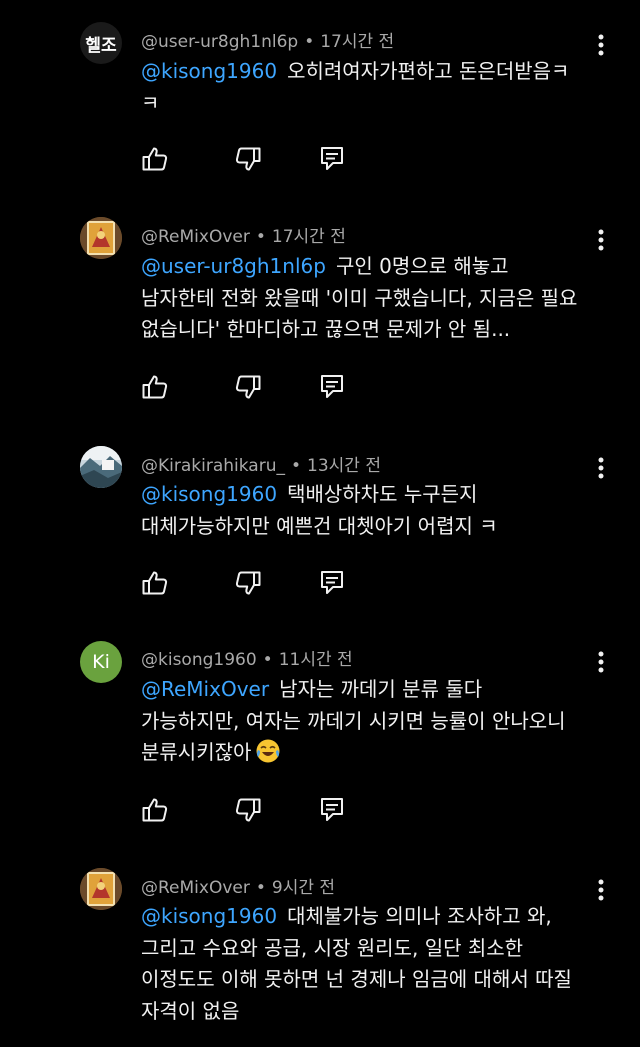 This screenshot has width=640, height=1047. I want to click on comment-meta: @user-ur8gh1nl6p • 17시간 전, so click(267, 39).